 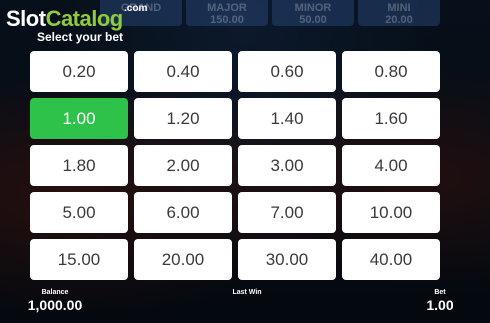 What do you see at coordinates (287, 165) in the screenshot?
I see `bet-option-button: 3.00` at bounding box center [287, 165].